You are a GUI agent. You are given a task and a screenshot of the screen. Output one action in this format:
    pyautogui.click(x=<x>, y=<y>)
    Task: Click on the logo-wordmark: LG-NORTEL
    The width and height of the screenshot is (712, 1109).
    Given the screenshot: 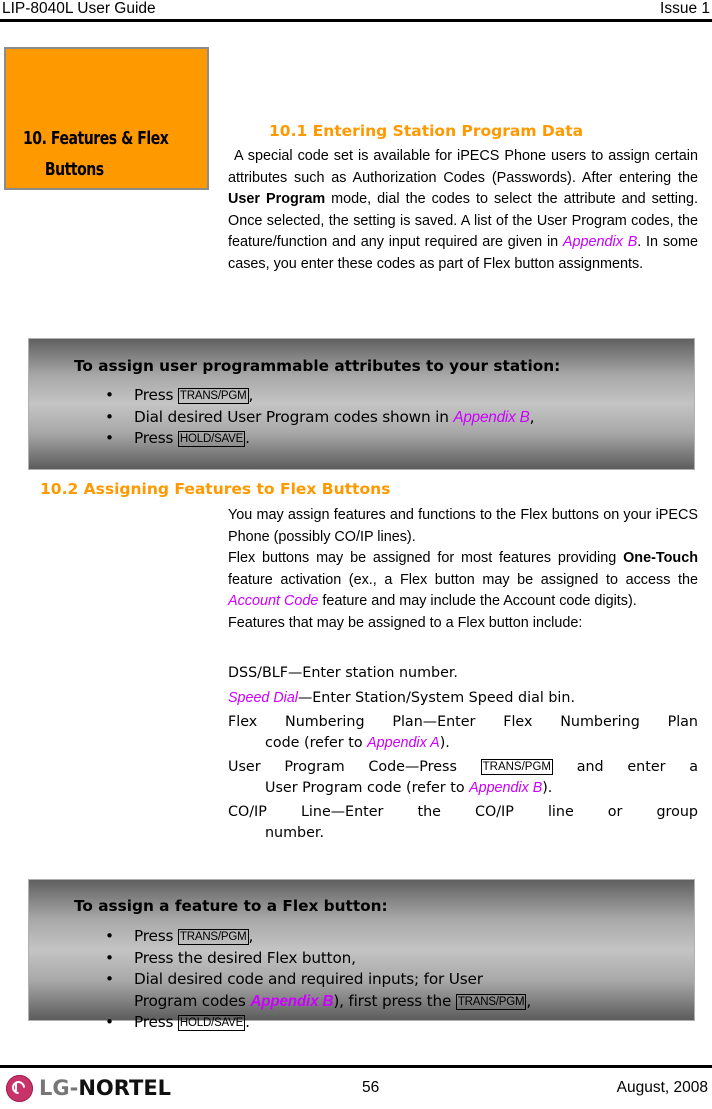 What is the action you would take?
    pyautogui.click(x=105, y=1088)
    